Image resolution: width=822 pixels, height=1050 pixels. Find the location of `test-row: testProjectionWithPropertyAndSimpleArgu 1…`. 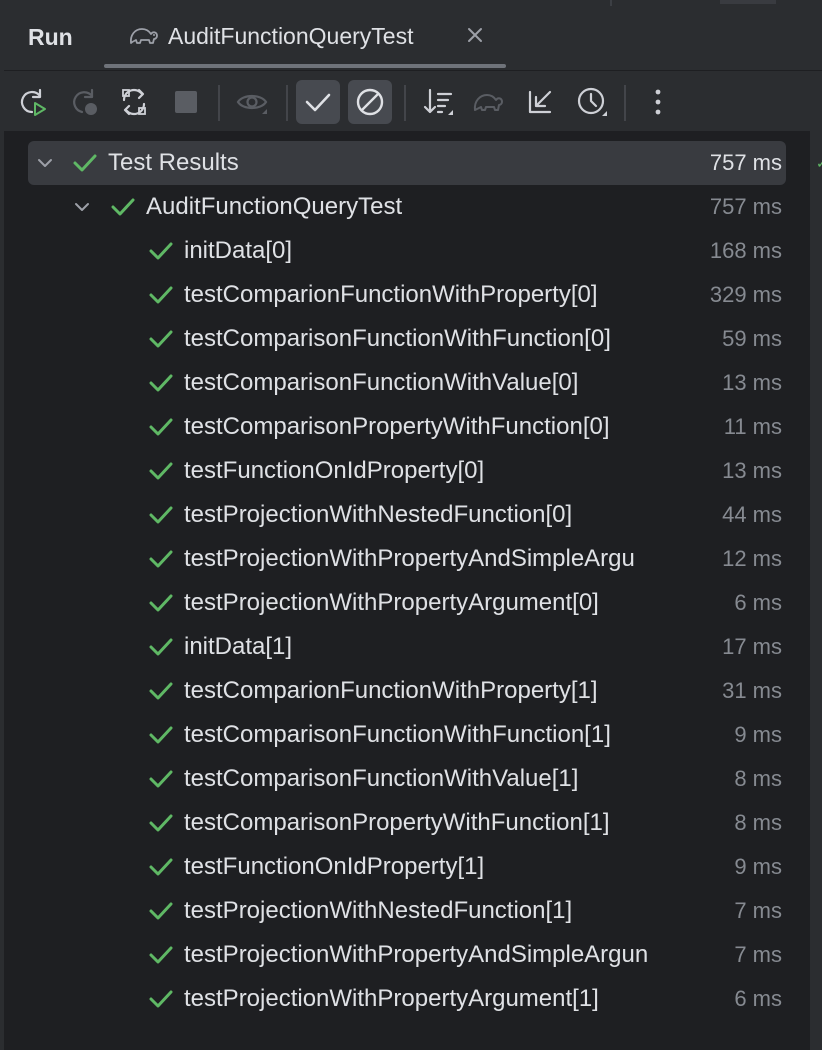

test-row: testProjectionWithPropertyAndSimpleArgu 1… is located at coordinates (397, 559).